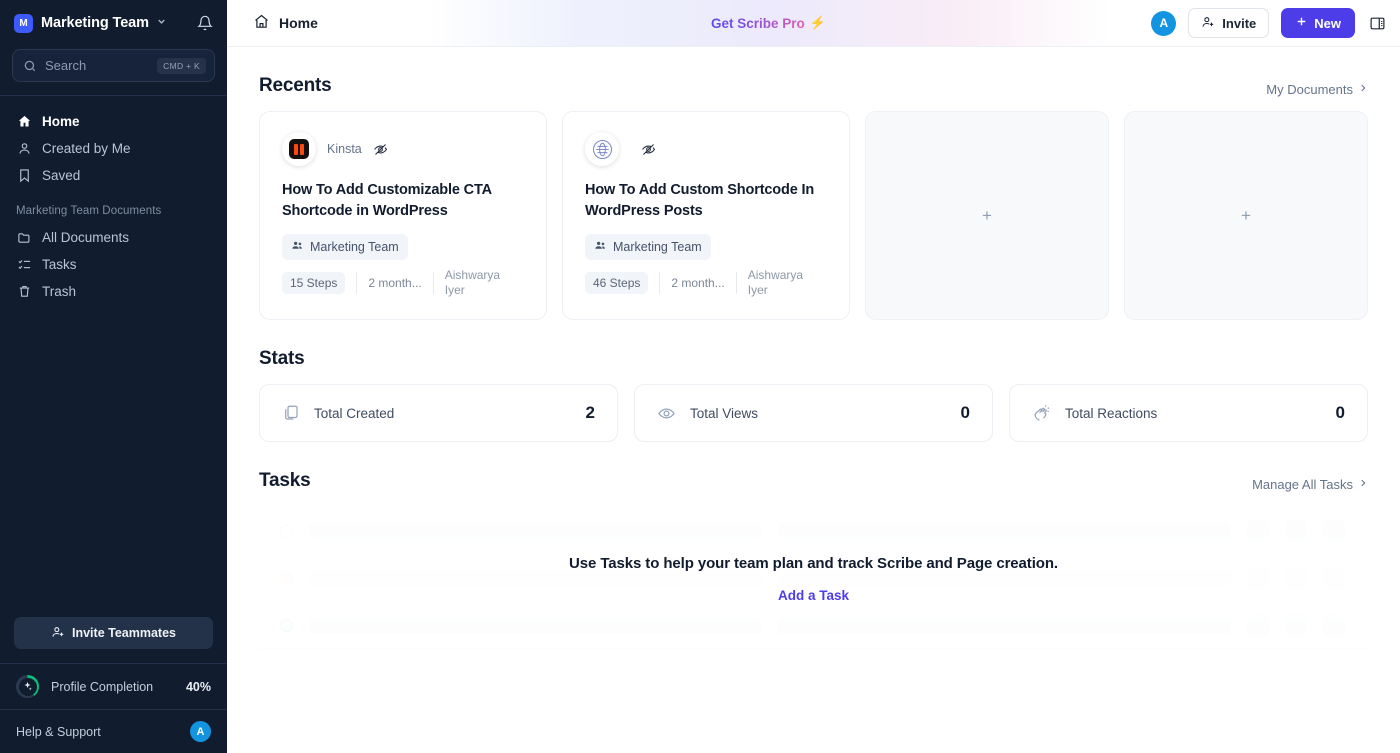 Image resolution: width=1400 pixels, height=753 pixels. I want to click on breadcrumb: Home, so click(285, 23).